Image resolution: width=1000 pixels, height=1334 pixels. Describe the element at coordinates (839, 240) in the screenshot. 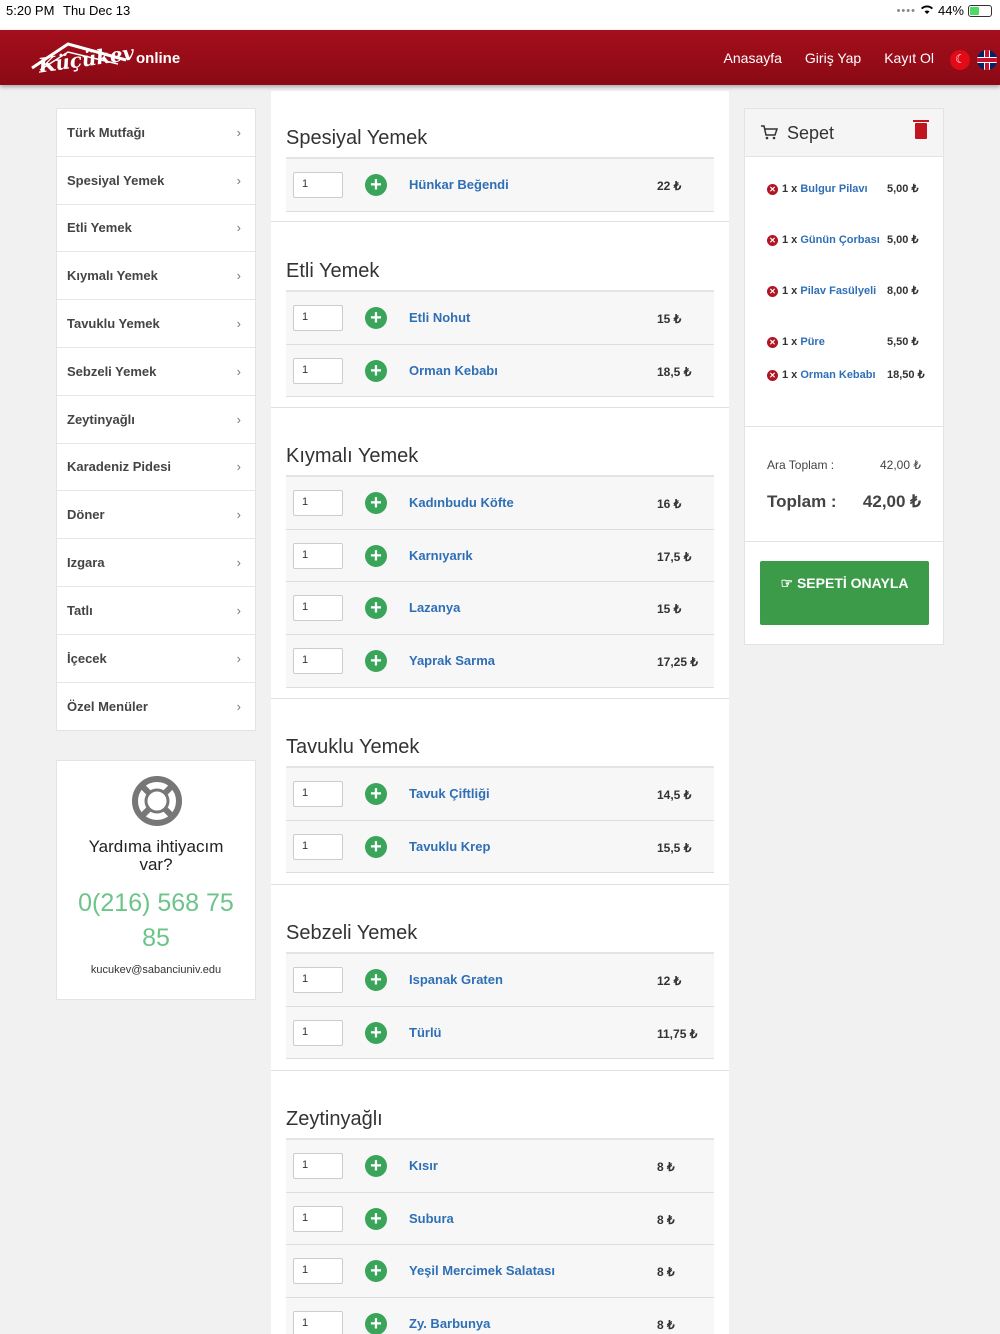

I see `cart-item-name: Günün Çorbası` at that location.